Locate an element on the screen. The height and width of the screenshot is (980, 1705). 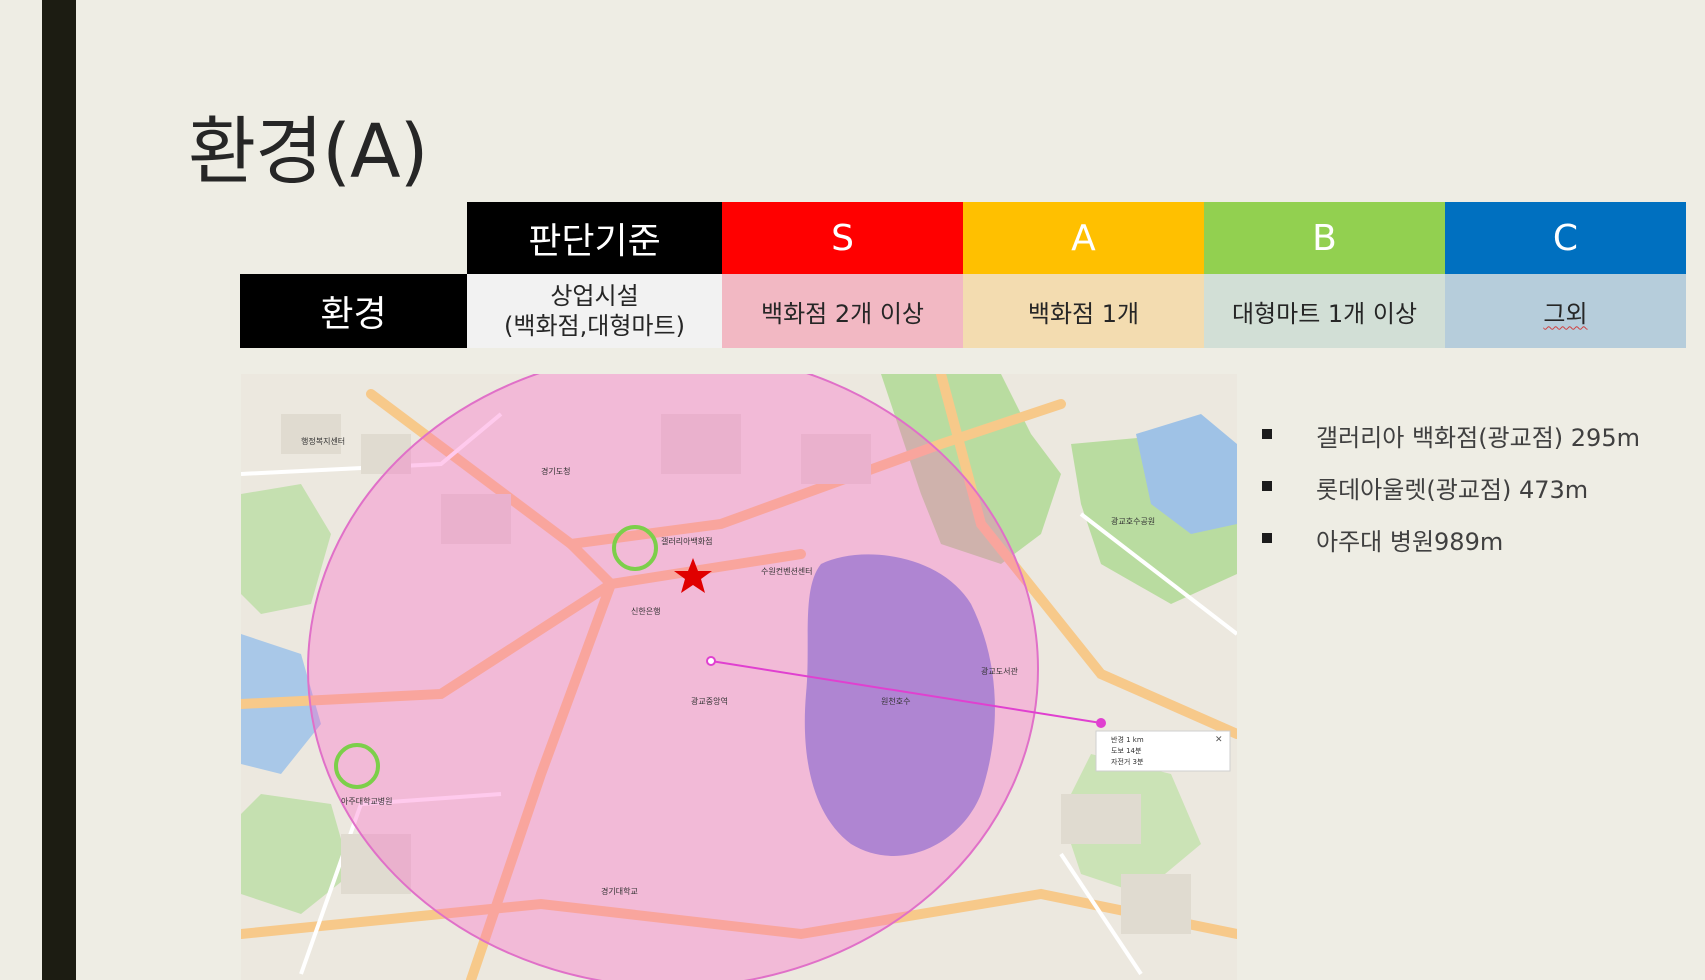
cell-commercial-facilities: 상업시설 (백화점,대형마트) is located at coordinates (594, 311).